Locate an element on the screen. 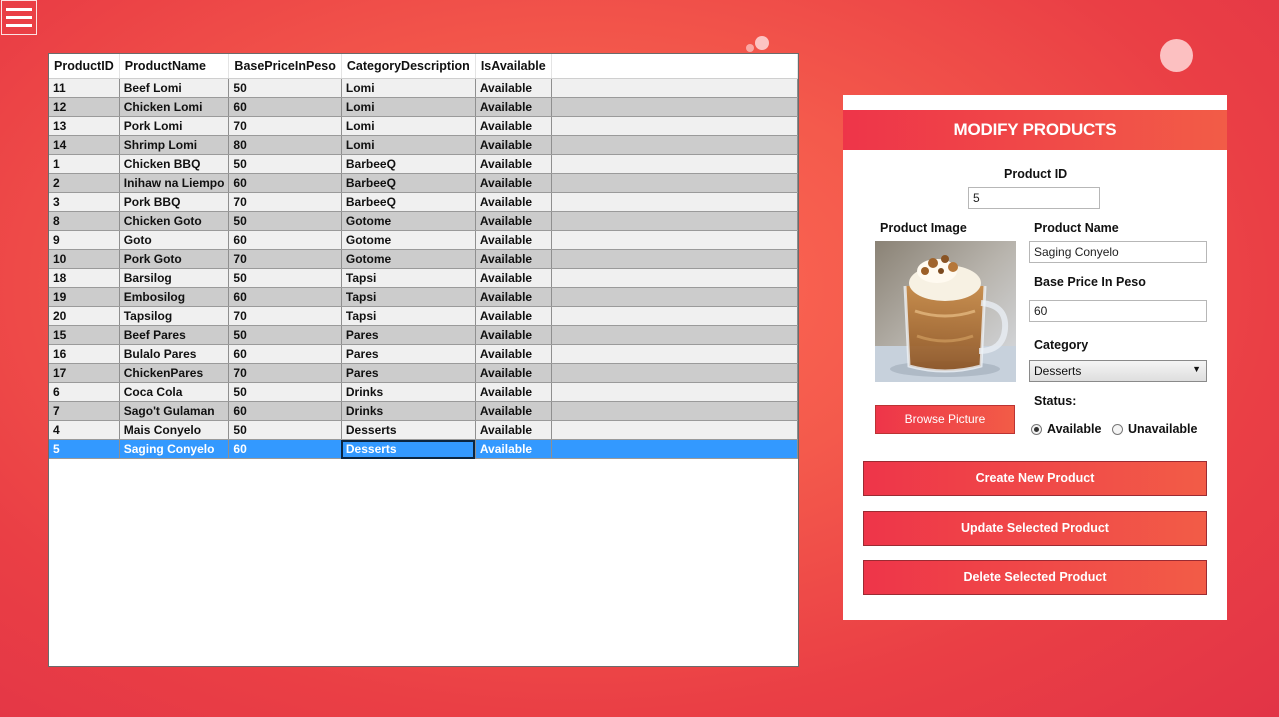  cell-productname: Embosilog is located at coordinates (174, 297).